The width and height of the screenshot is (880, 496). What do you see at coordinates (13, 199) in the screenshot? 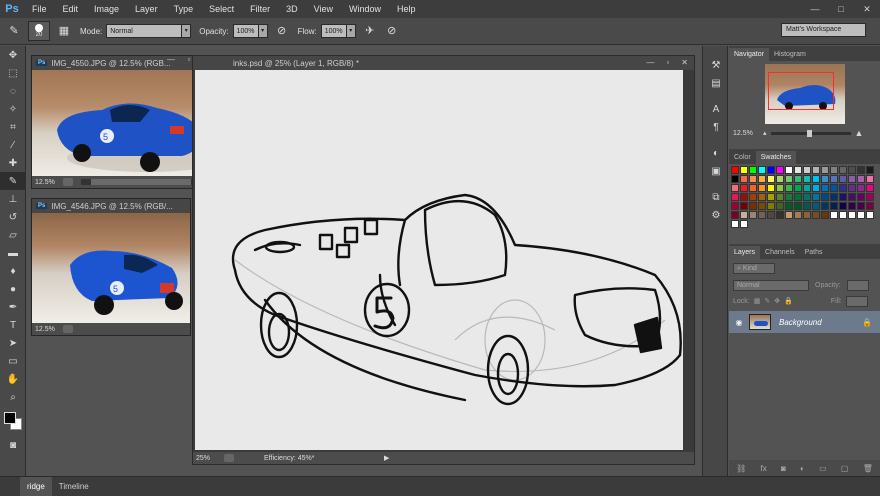
I see `stamp-icon: ⊥` at bounding box center [13, 199].